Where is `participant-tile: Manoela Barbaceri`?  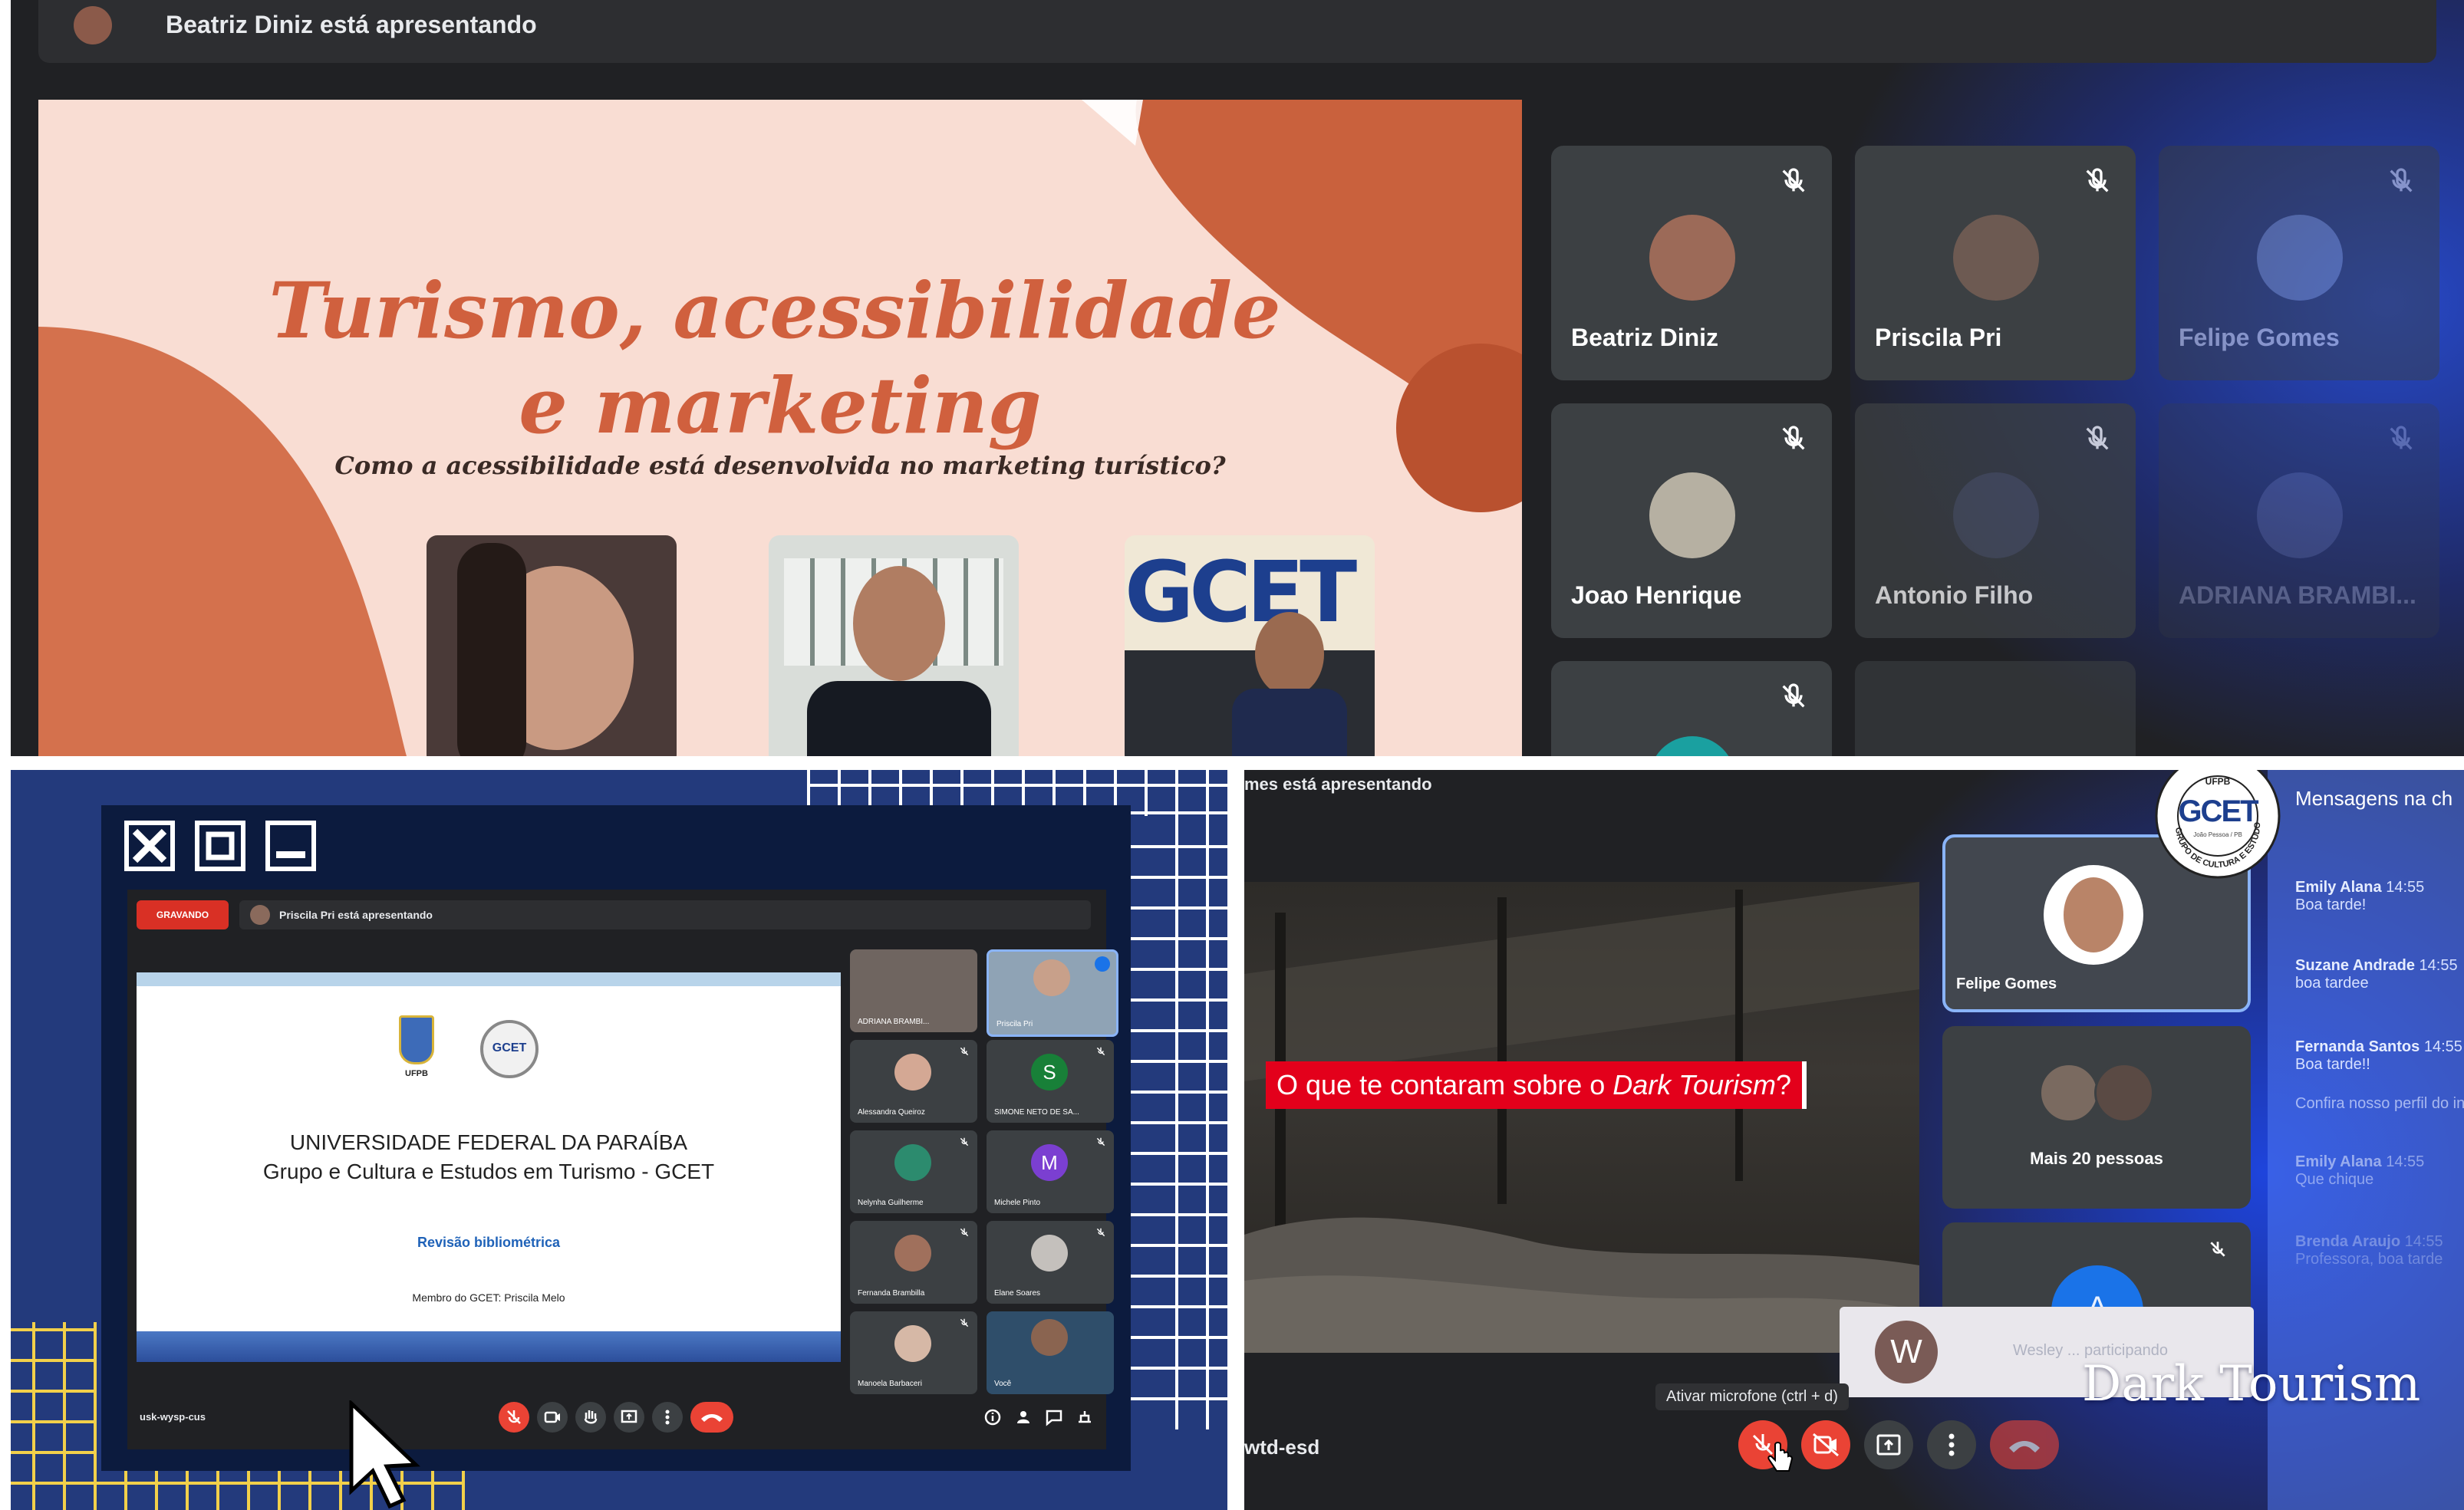
participant-tile: Manoela Barbaceri is located at coordinates (913, 1352).